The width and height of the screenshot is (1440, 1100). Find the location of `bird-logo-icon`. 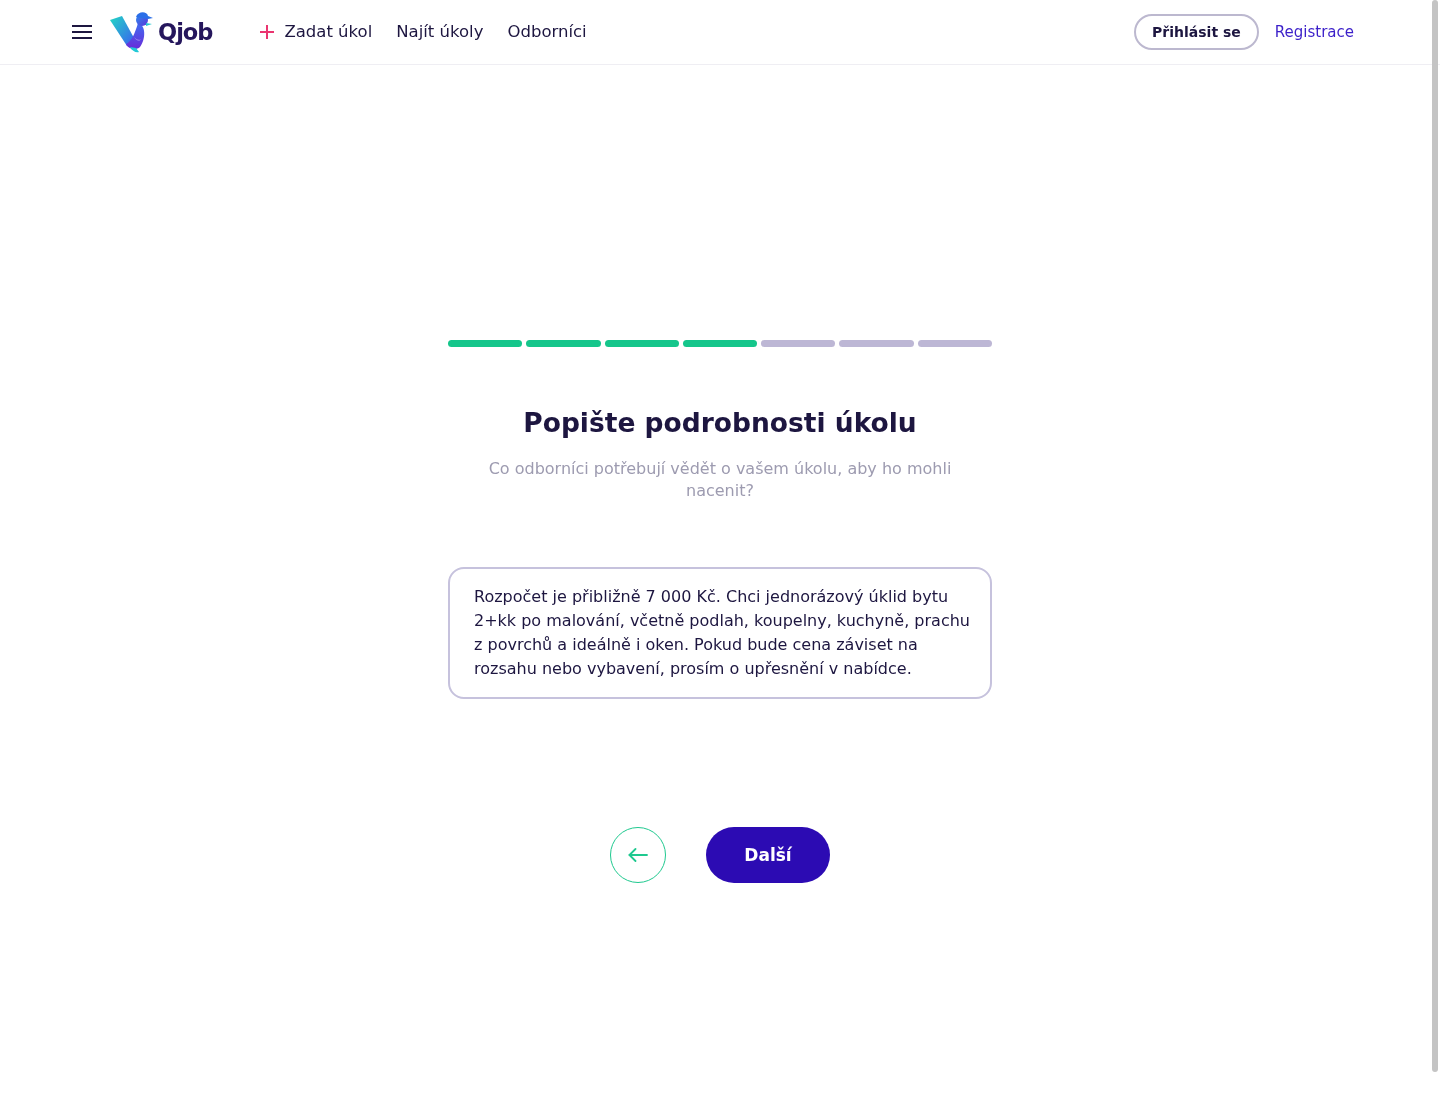

bird-logo-icon is located at coordinates (132, 32).